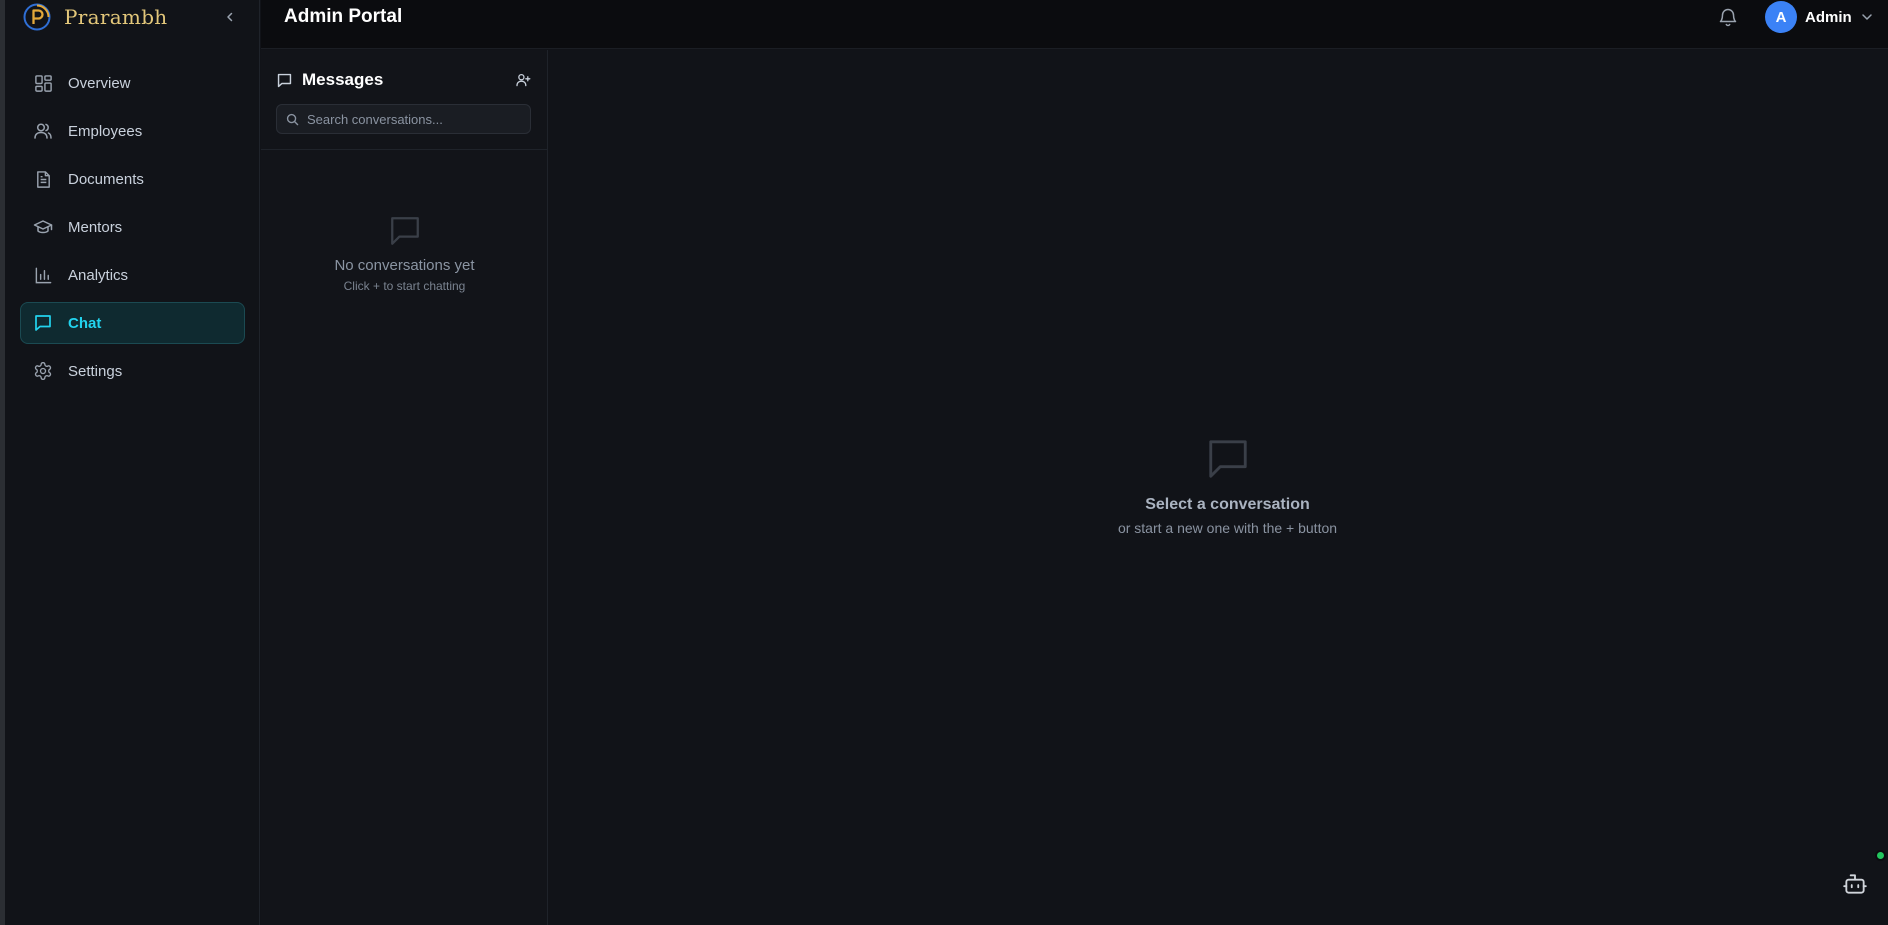  What do you see at coordinates (404, 286) in the screenshot?
I see `empty-list-subtitle: Click + to start chatting` at bounding box center [404, 286].